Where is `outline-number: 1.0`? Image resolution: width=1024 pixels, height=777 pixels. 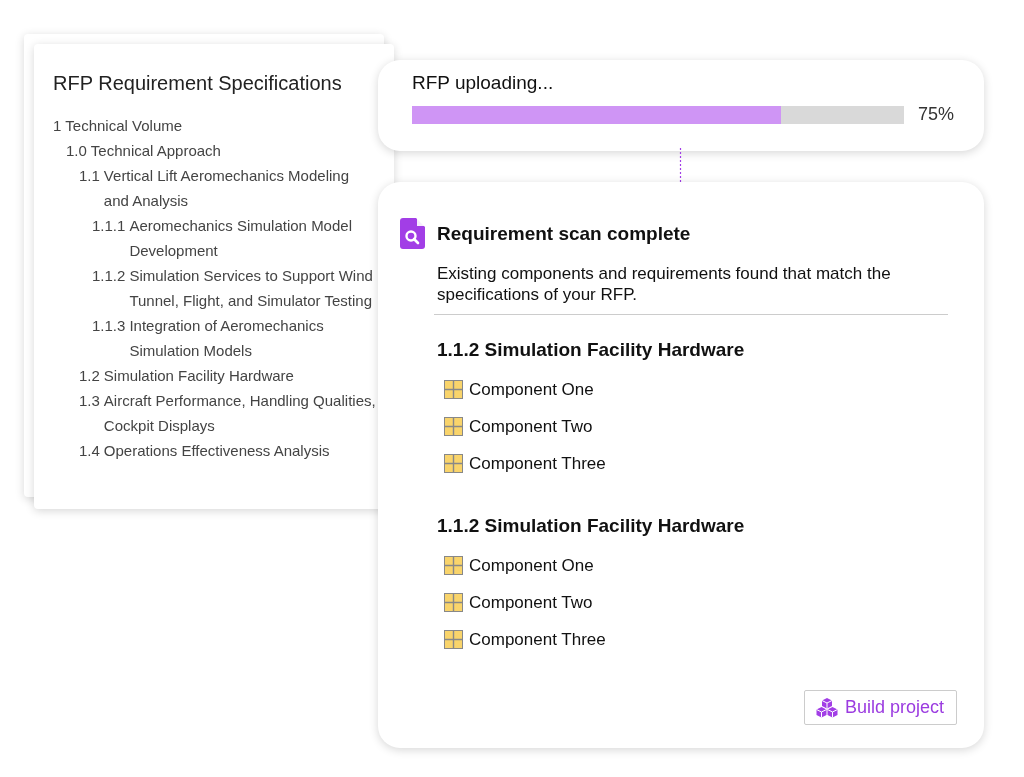 outline-number: 1.0 is located at coordinates (76, 151).